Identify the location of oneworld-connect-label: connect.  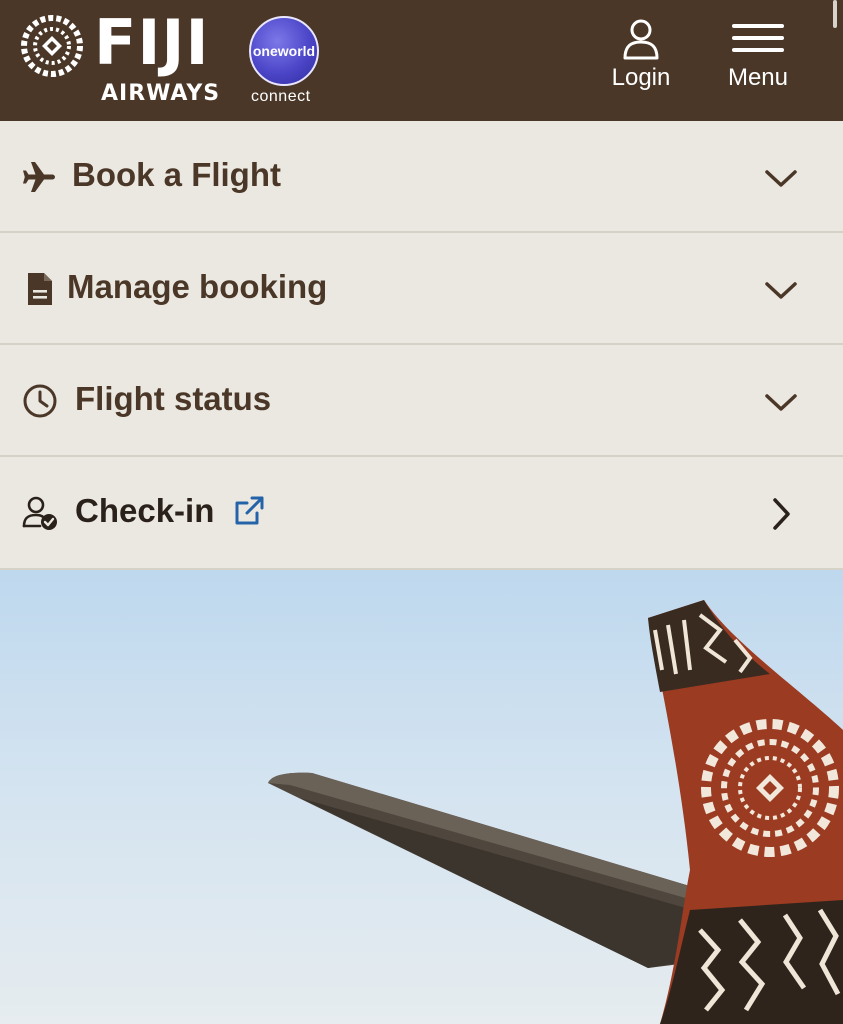
(281, 96).